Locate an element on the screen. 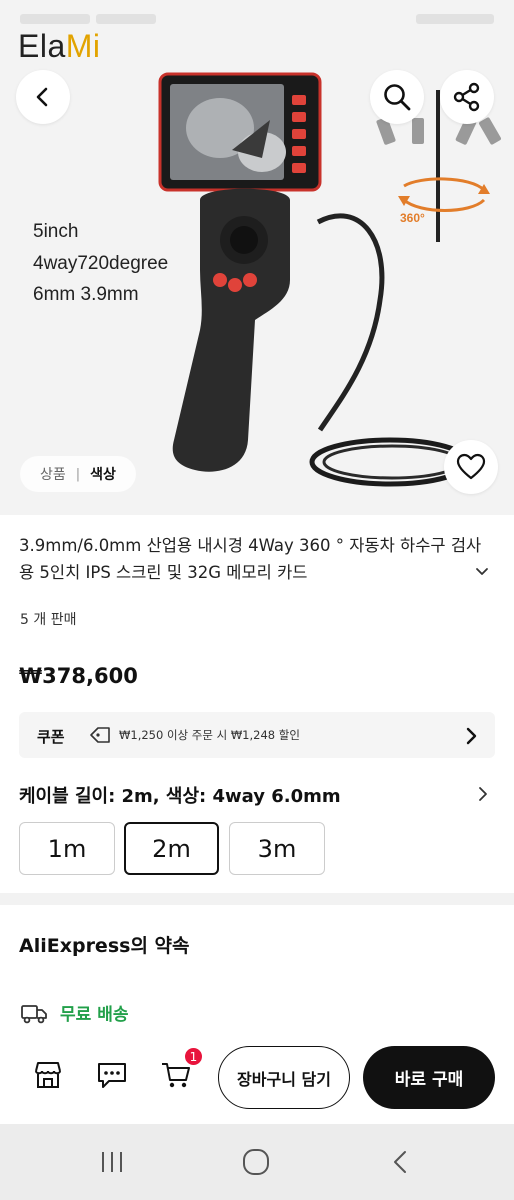  home-icon is located at coordinates (256, 1162).